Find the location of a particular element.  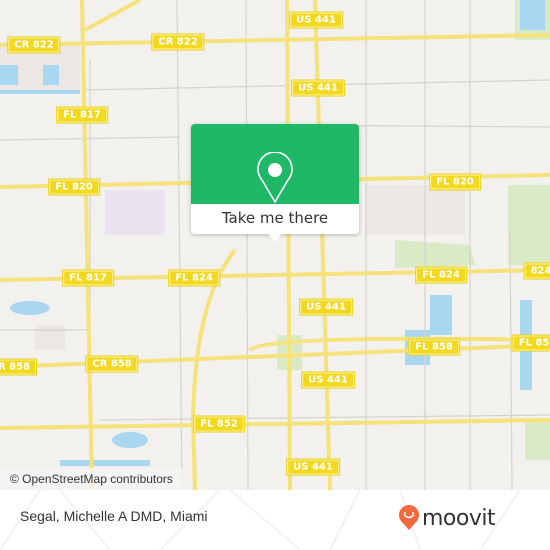

location-popup: Take me there is located at coordinates (275, 183).